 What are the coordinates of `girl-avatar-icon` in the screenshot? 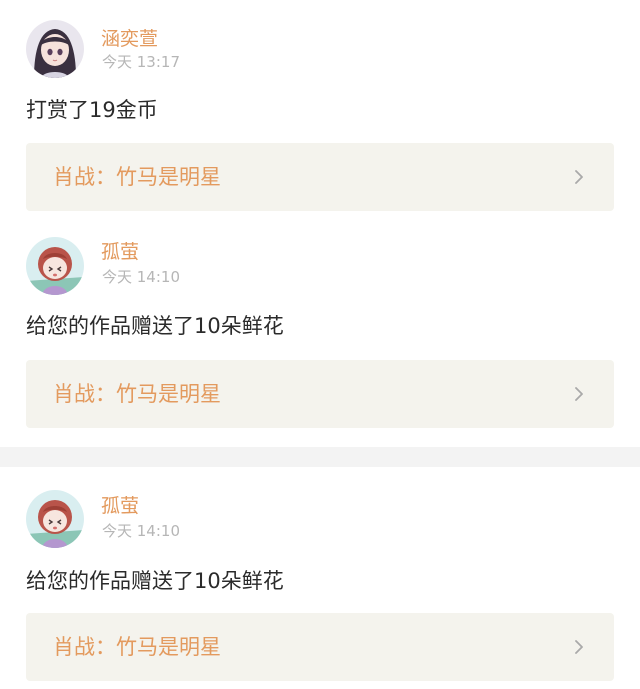 It's located at (55, 49).